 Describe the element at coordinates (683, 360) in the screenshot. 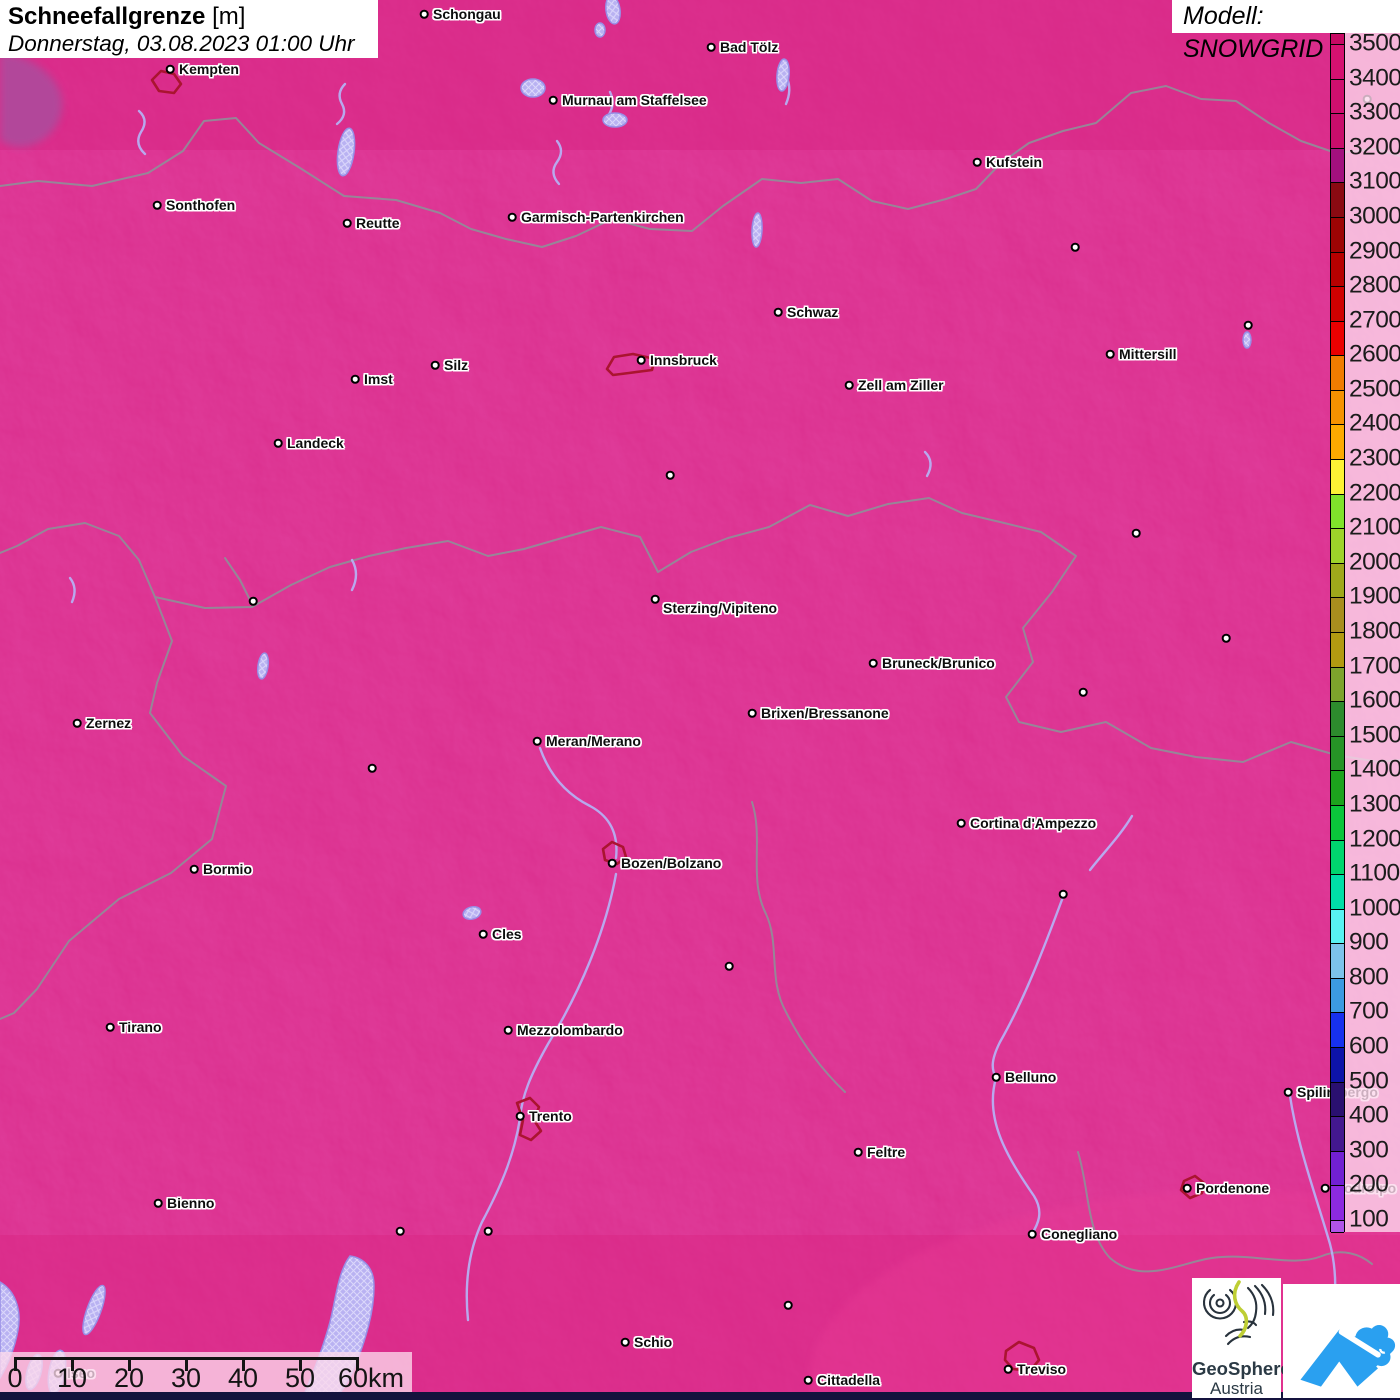

I see `city-label: Innsbruck` at that location.